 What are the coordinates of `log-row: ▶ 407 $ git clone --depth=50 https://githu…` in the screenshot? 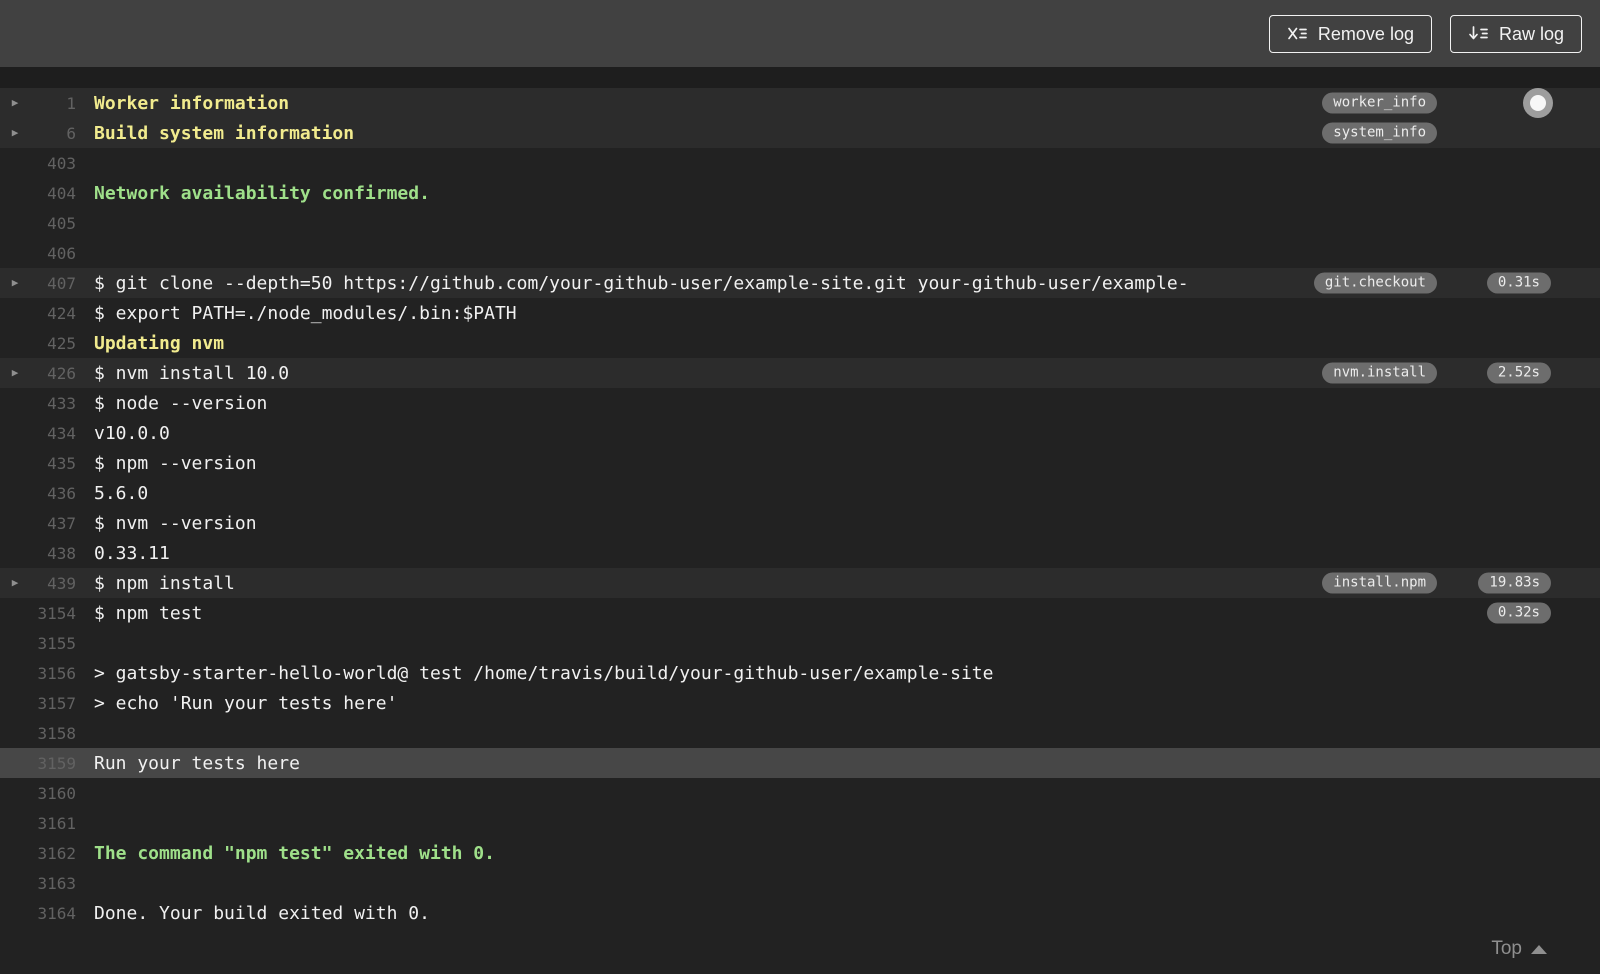 It's located at (800, 283).